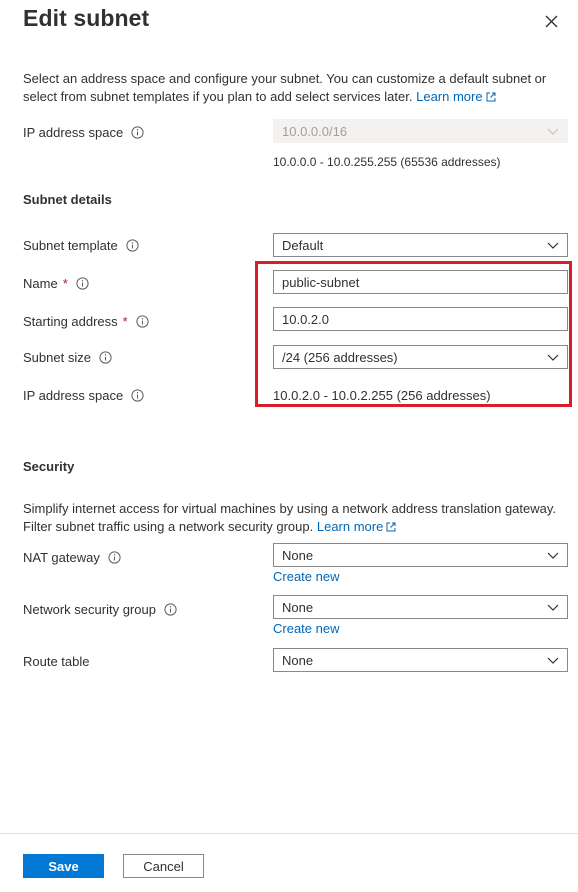 The image size is (578, 892). What do you see at coordinates (420, 245) in the screenshot?
I see `subnet-template-select: Default` at bounding box center [420, 245].